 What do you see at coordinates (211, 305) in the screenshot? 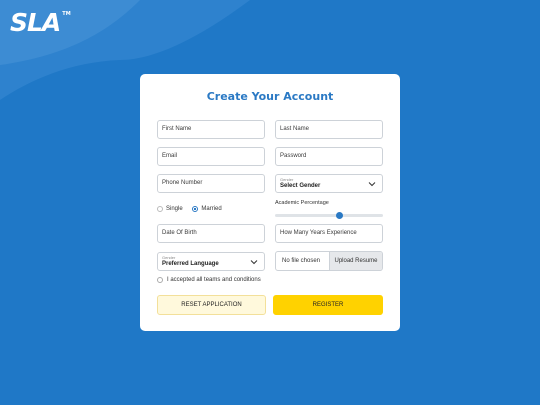
I see `reset-application-button: RESET APPLICATION` at bounding box center [211, 305].